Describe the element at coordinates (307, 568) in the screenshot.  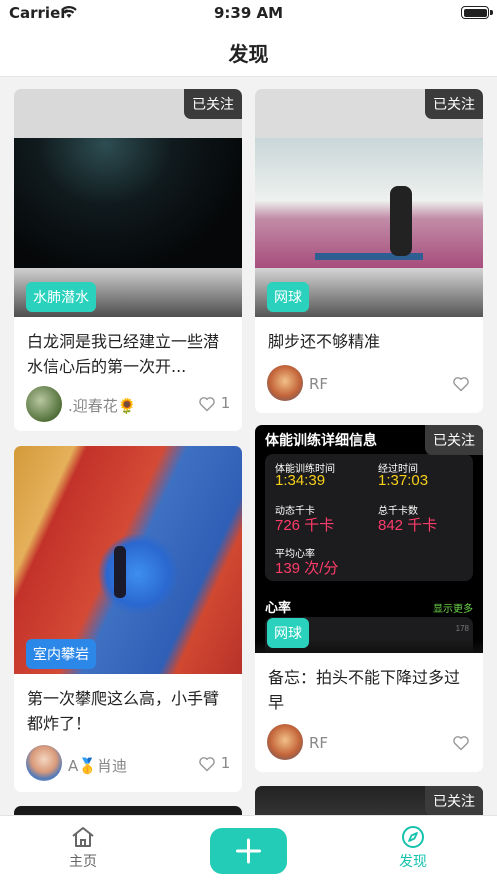
I see `avg-hr: 139 次/分` at that location.